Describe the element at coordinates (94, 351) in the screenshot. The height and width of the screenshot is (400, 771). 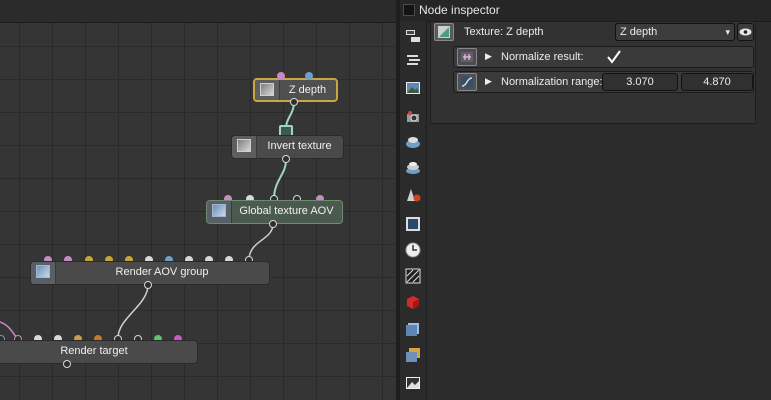
I see `node-render-target-label: Render target` at that location.